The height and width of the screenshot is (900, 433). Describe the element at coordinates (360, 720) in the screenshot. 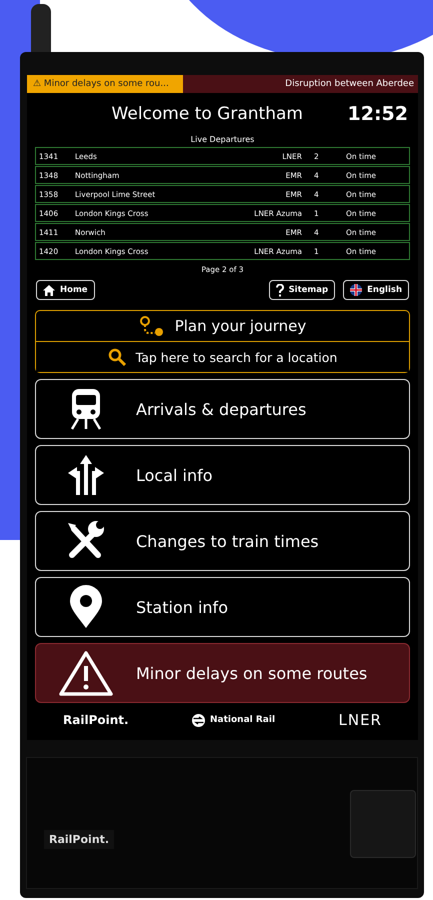

I see `lner-logo: LNER` at that location.